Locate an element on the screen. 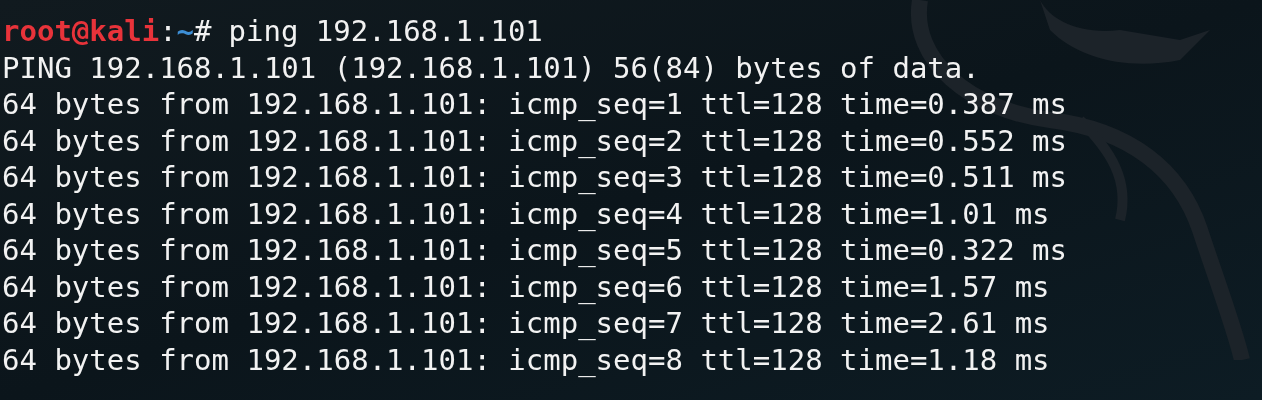  output-line: 64 bytes from 192.168.1.101: icmp_seq=5 ttl=128 time=0.322 ms is located at coordinates (535, 250).